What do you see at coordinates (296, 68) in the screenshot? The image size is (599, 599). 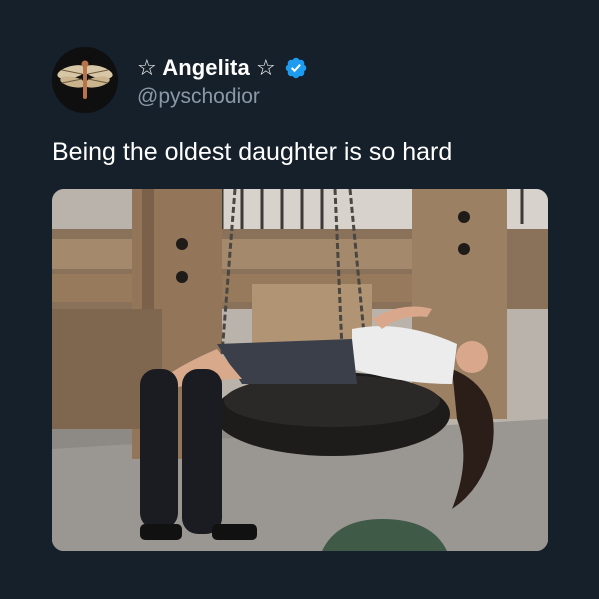 I see `verified-badge-icon` at bounding box center [296, 68].